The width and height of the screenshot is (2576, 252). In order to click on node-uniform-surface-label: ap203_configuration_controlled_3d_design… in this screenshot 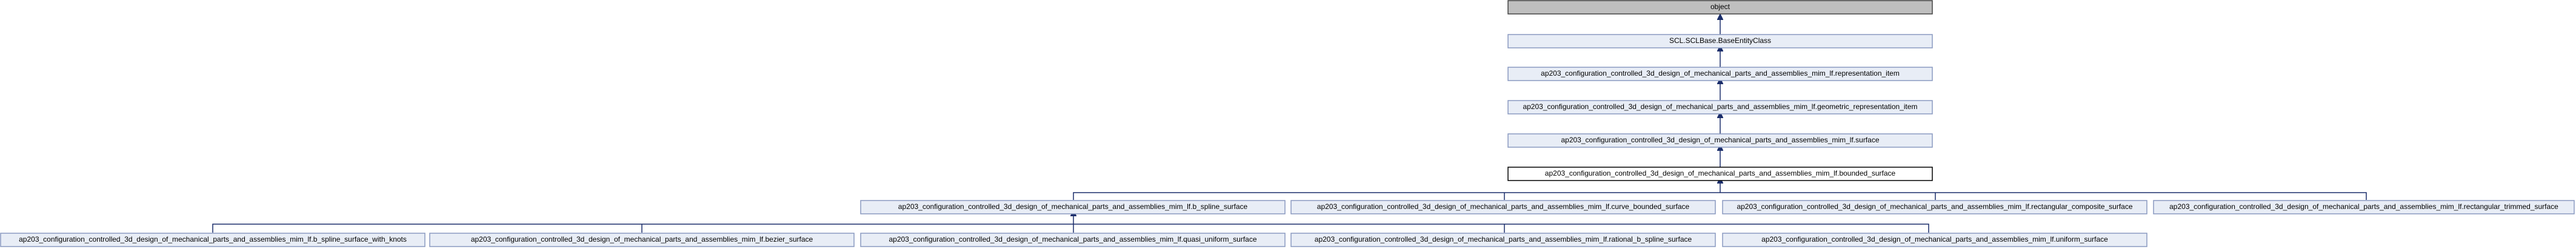, I will do `click(1934, 239)`.